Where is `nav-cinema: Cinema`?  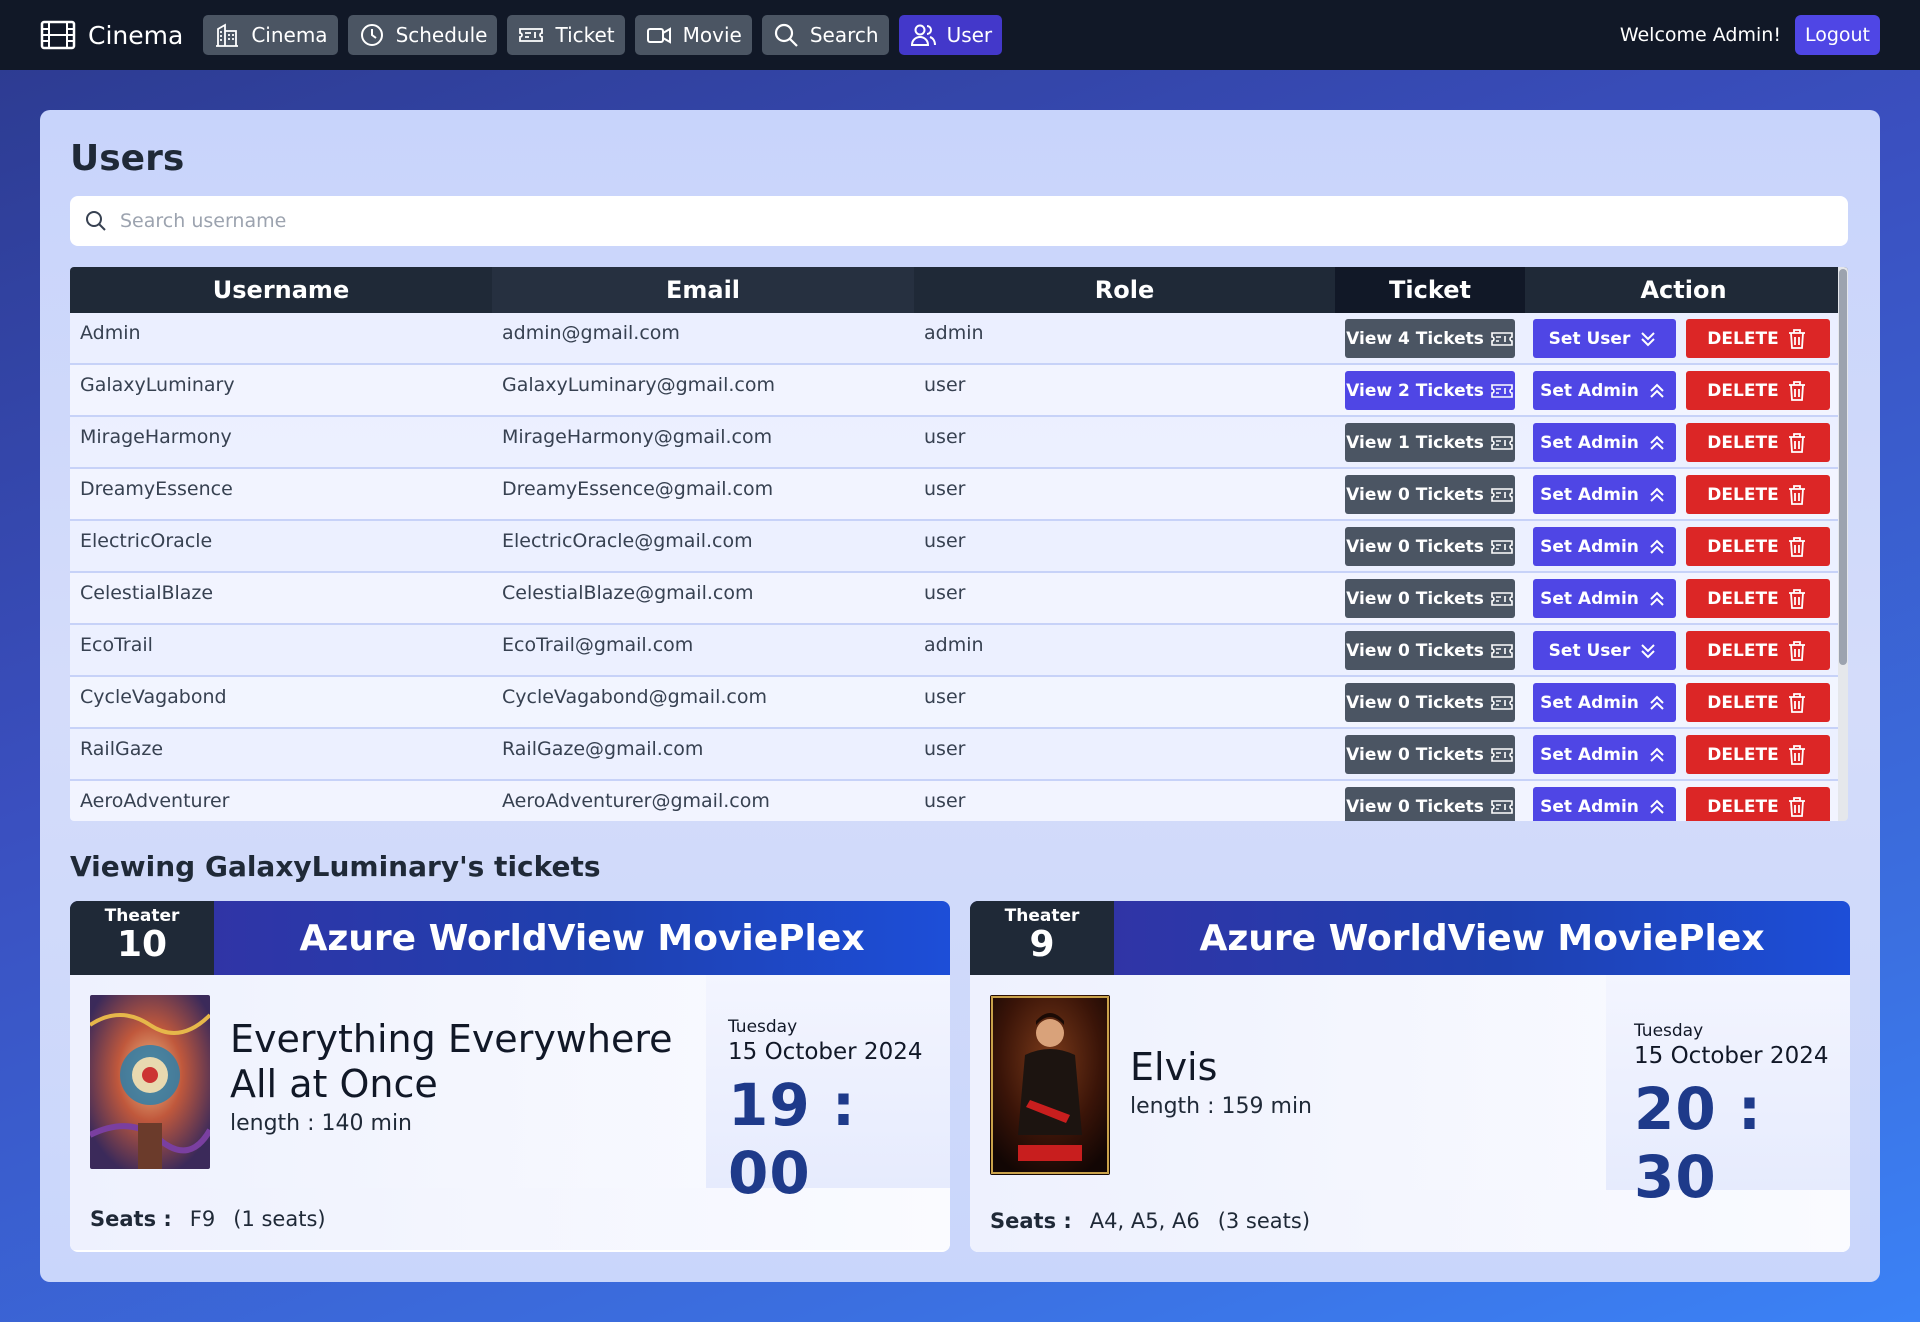
nav-cinema: Cinema is located at coordinates (270, 35).